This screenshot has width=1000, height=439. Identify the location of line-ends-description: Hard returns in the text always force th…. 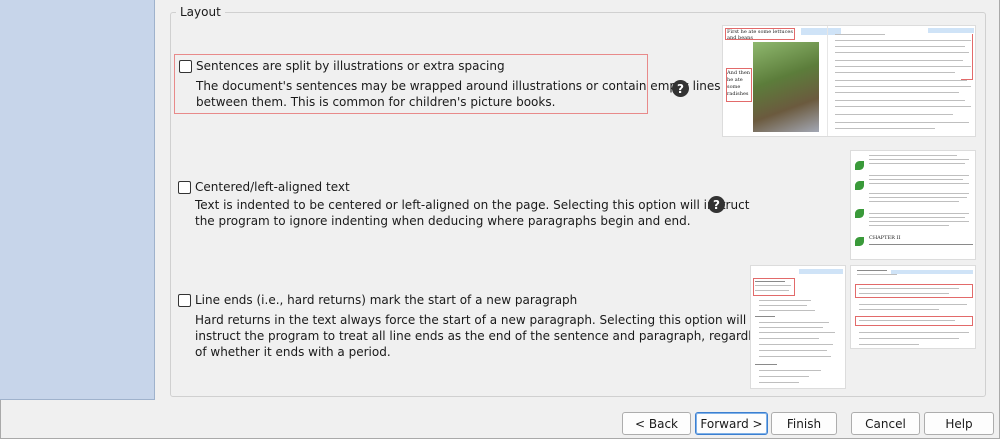
(483, 336).